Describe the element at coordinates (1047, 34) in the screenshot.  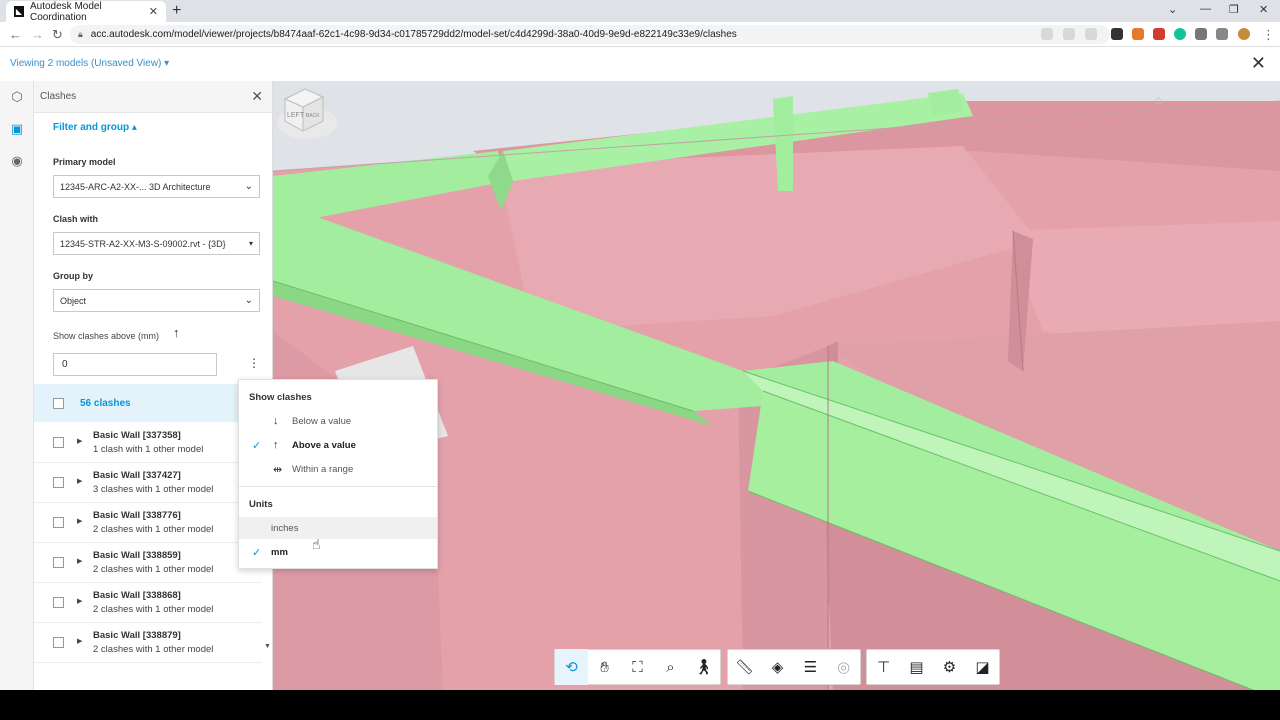
I see `camera-blocked-icon` at that location.